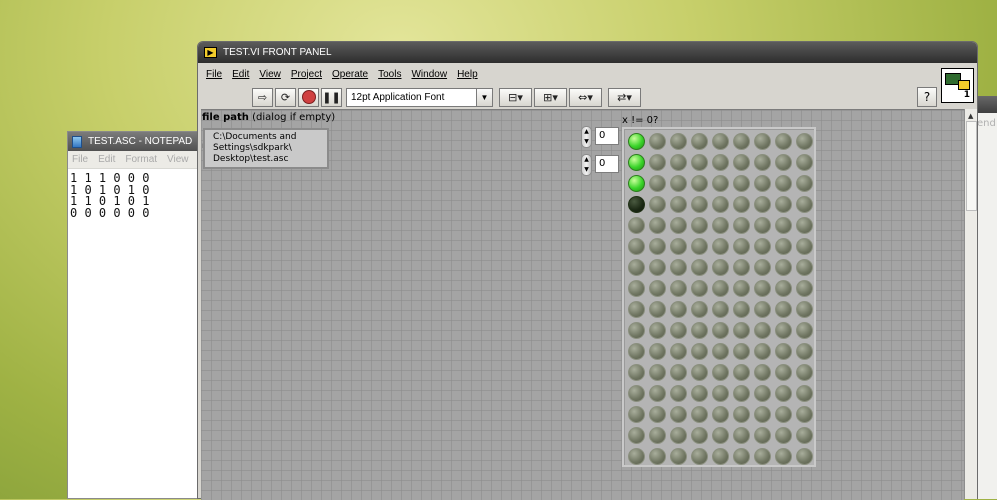 This screenshot has height=500, width=997. I want to click on distribute-objects-icon: ⊞▾, so click(550, 97).